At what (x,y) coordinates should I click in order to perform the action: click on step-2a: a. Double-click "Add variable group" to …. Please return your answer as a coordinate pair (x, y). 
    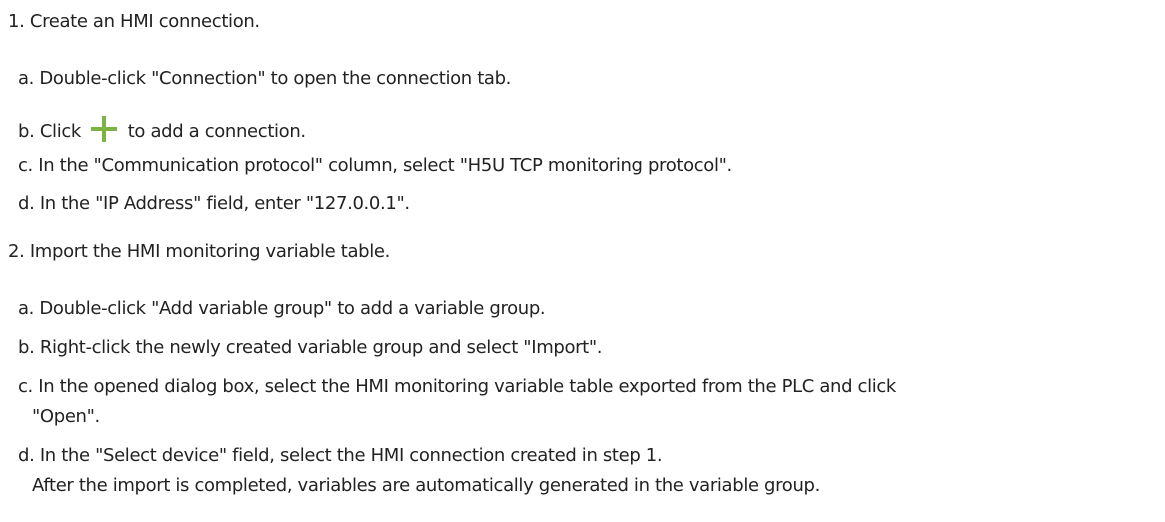
    Looking at the image, I should click on (282, 308).